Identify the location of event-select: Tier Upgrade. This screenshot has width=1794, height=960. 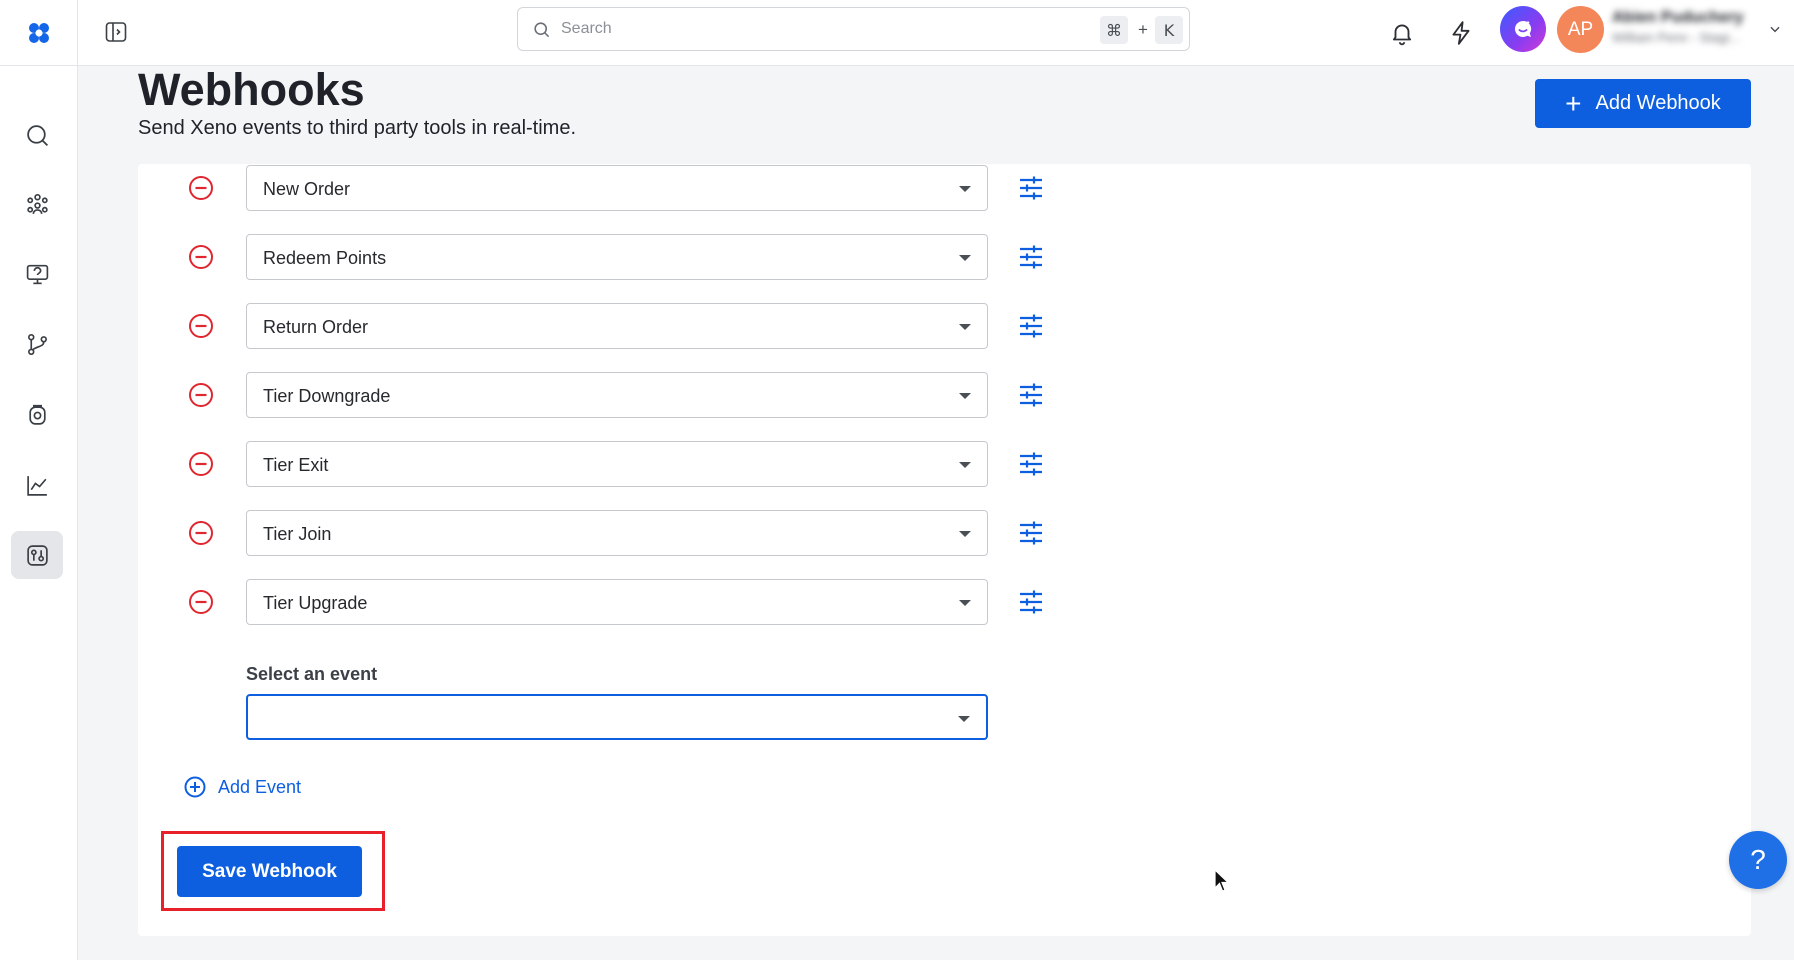
(617, 602).